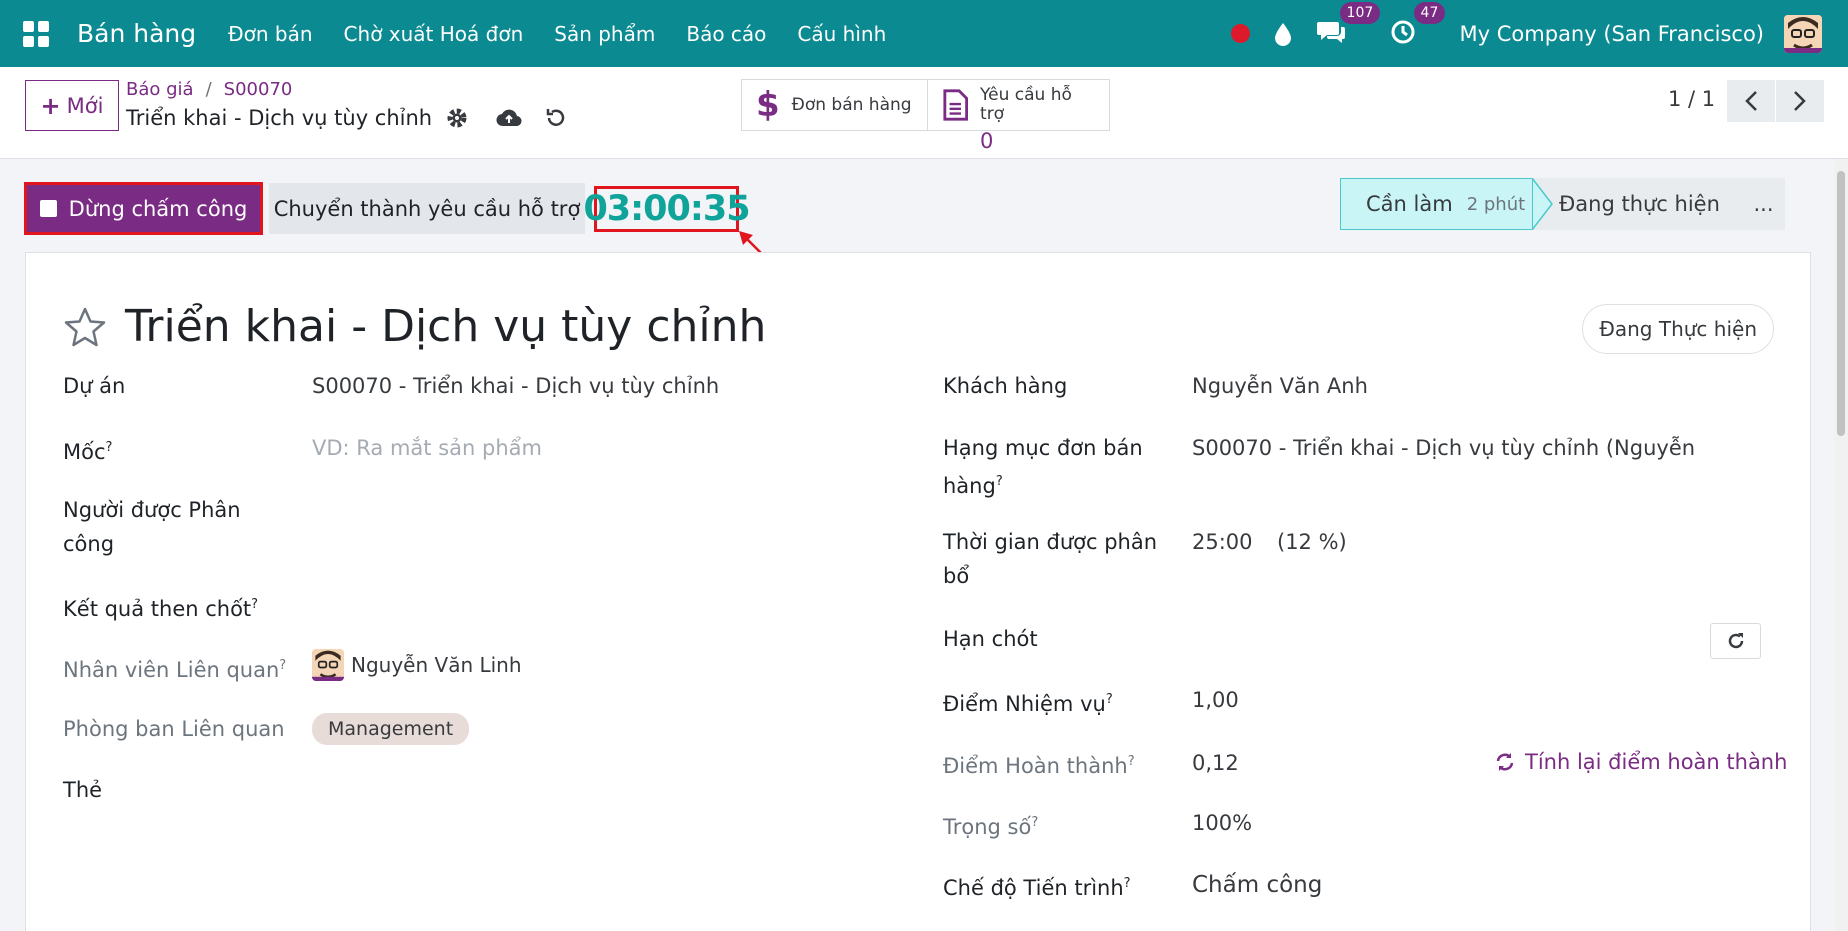 This screenshot has width=1848, height=931. I want to click on project-field: S00070 - Triển khai - Dịch vụ tùy chỉnh, so click(602, 386).